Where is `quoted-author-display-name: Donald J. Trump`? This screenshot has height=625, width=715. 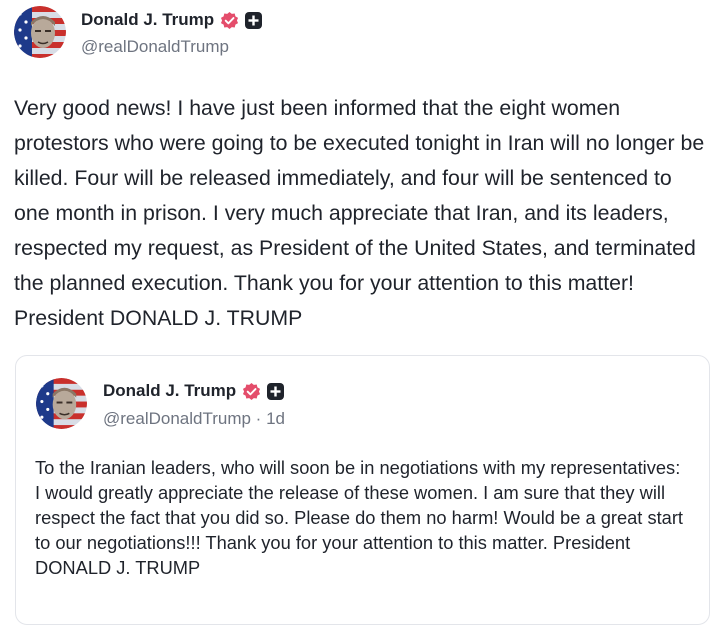
quoted-author-display-name: Donald J. Trump is located at coordinates (169, 391).